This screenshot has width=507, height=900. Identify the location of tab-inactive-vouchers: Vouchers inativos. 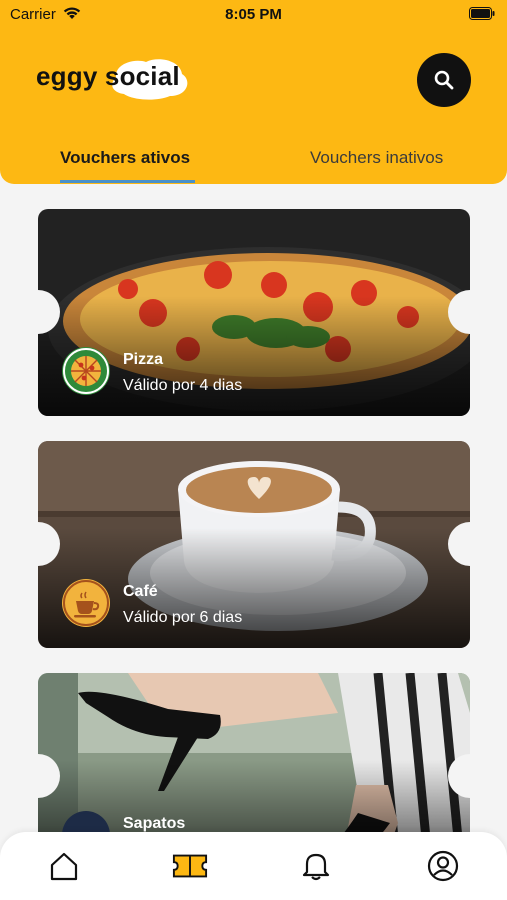
(376, 158).